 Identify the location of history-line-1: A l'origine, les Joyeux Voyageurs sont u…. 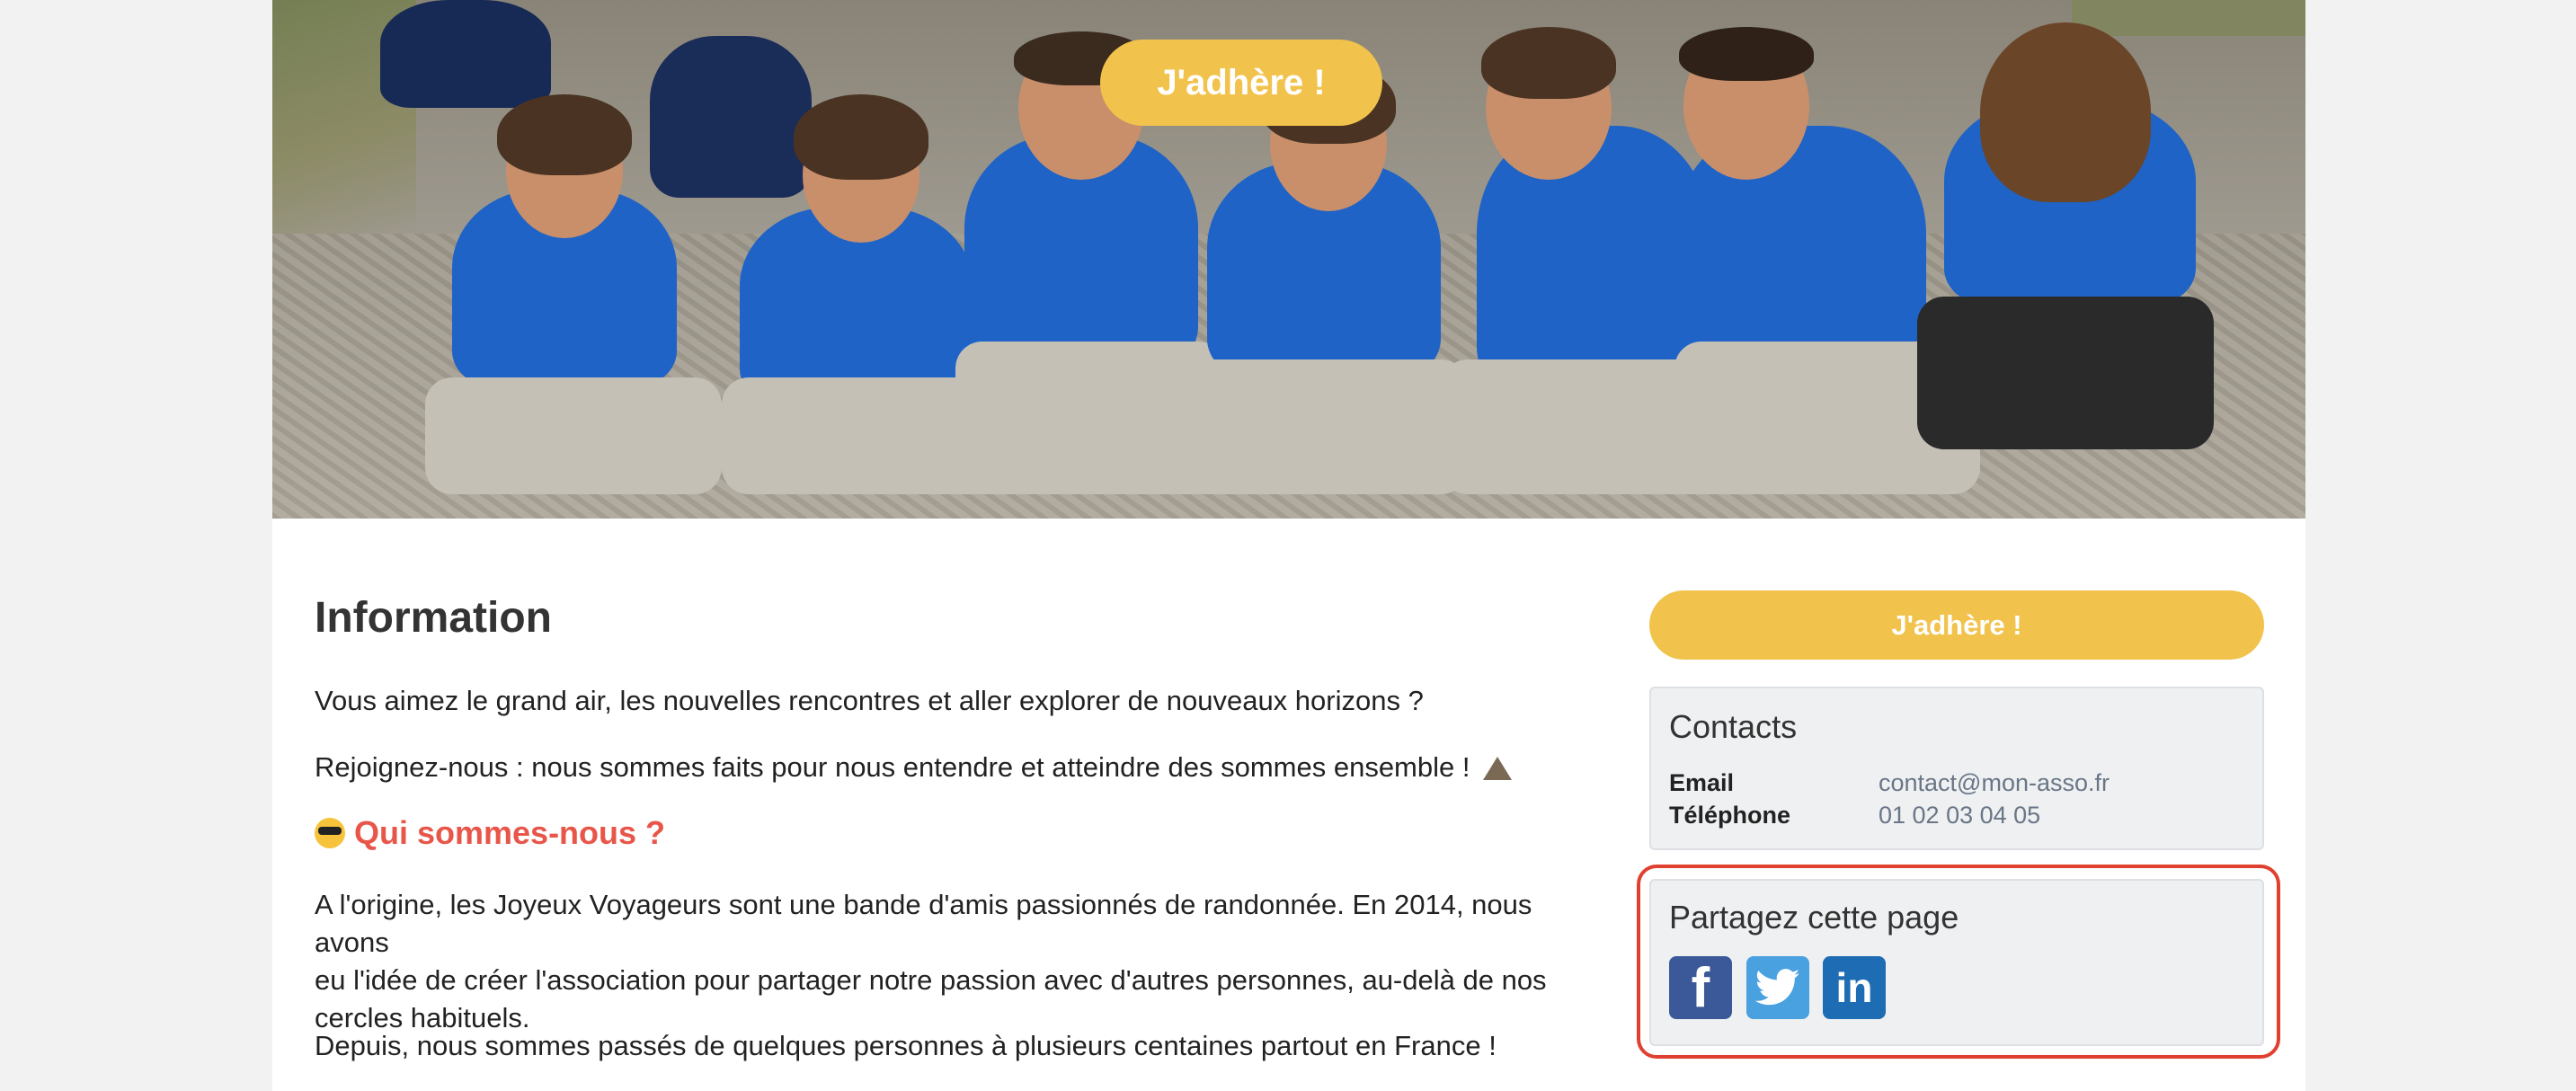
(923, 923).